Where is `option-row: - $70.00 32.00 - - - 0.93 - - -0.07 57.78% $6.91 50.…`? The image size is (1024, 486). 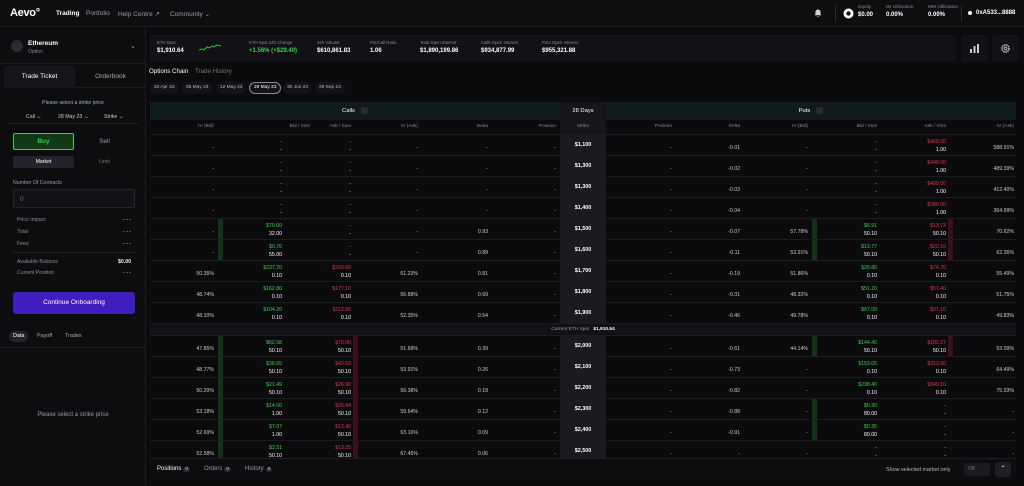 option-row: - $70.00 32.00 - - - 0.93 - - -0.07 57.78% $6.91 50.… is located at coordinates (583, 228).